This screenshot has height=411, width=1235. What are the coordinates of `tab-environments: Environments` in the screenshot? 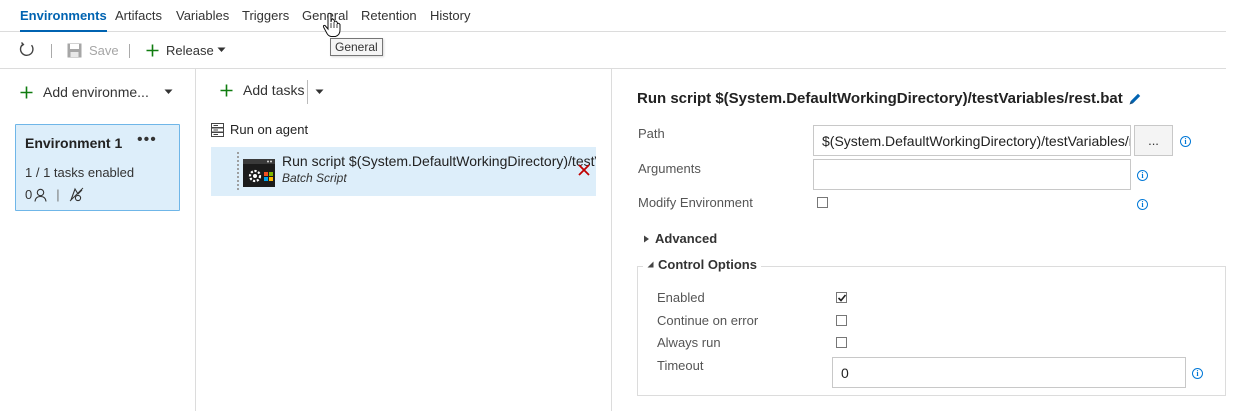 It's located at (63, 20).